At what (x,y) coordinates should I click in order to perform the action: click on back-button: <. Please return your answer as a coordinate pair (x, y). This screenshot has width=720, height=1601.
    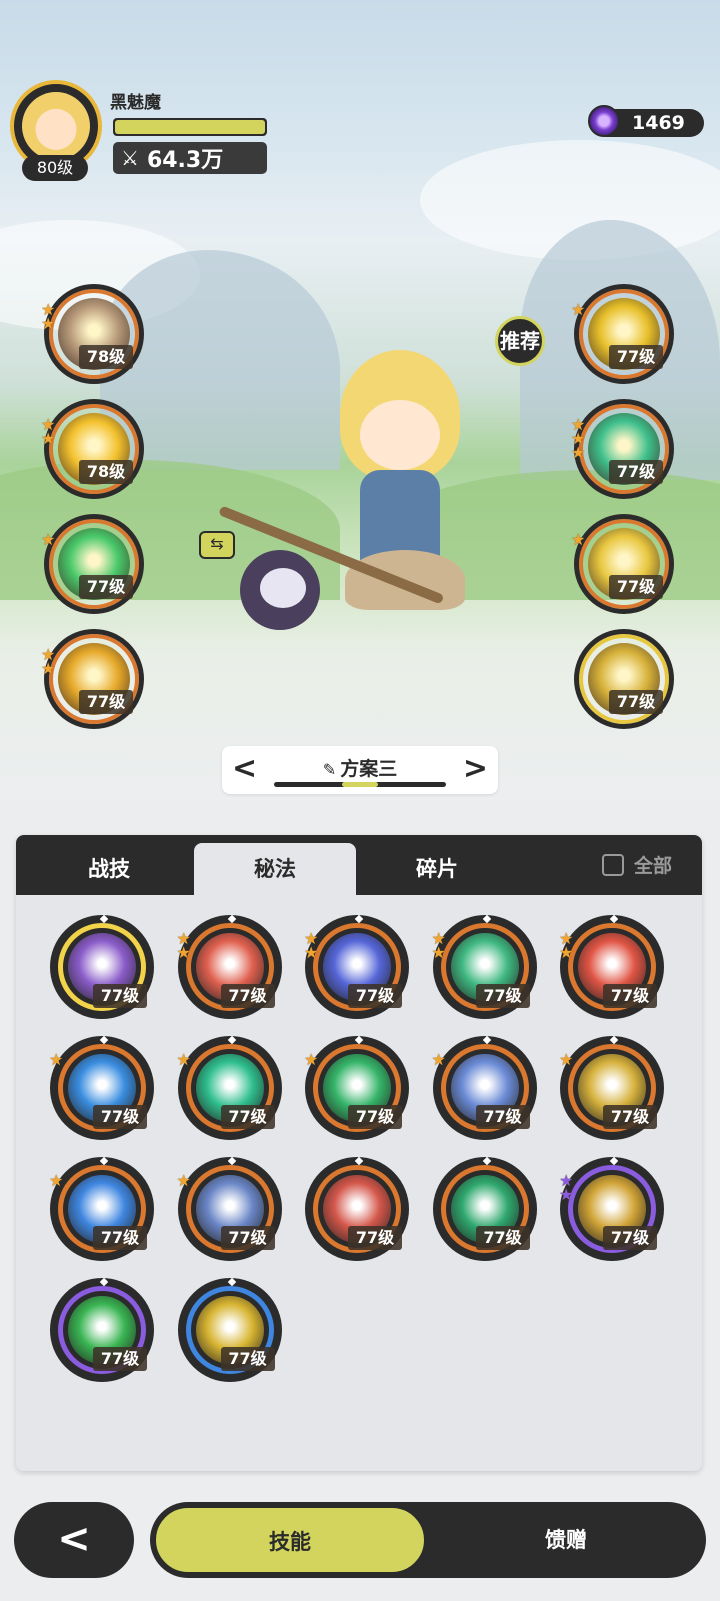
    Looking at the image, I should click on (74, 1540).